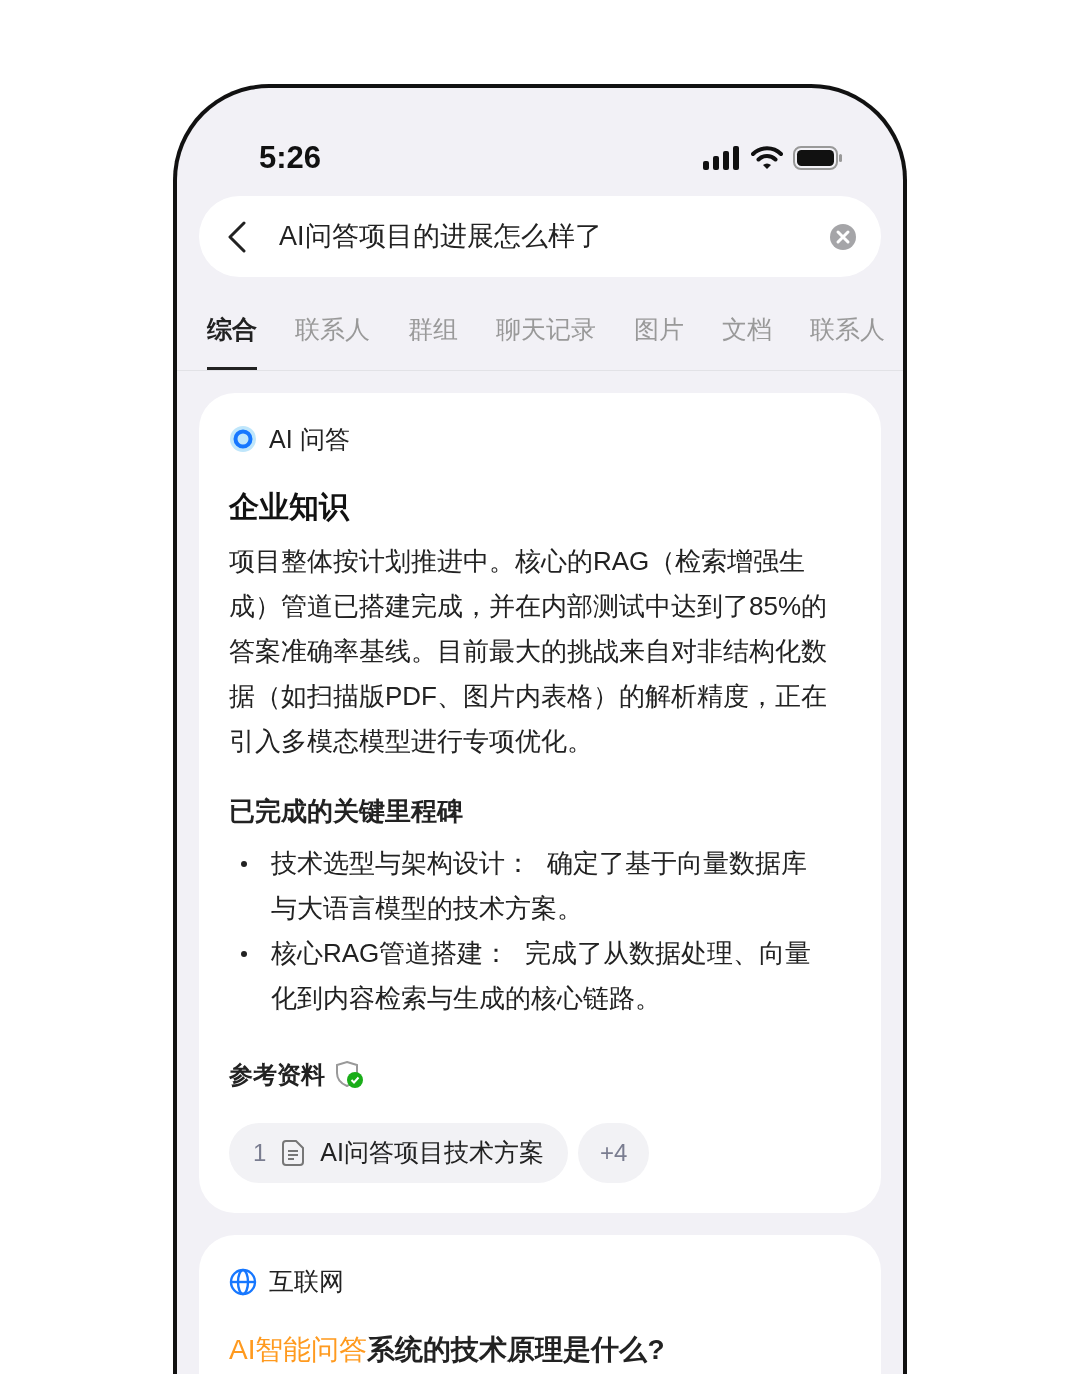 Image resolution: width=1080 pixels, height=1374 pixels. I want to click on card-label: AI 问答, so click(309, 439).